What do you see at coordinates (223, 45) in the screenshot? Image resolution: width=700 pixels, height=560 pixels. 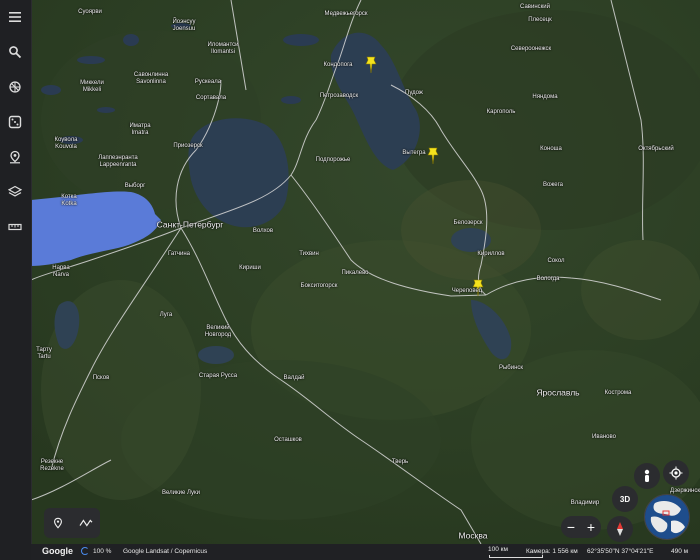 I see `label-ilomantsi-ru: Иломантси` at bounding box center [223, 45].